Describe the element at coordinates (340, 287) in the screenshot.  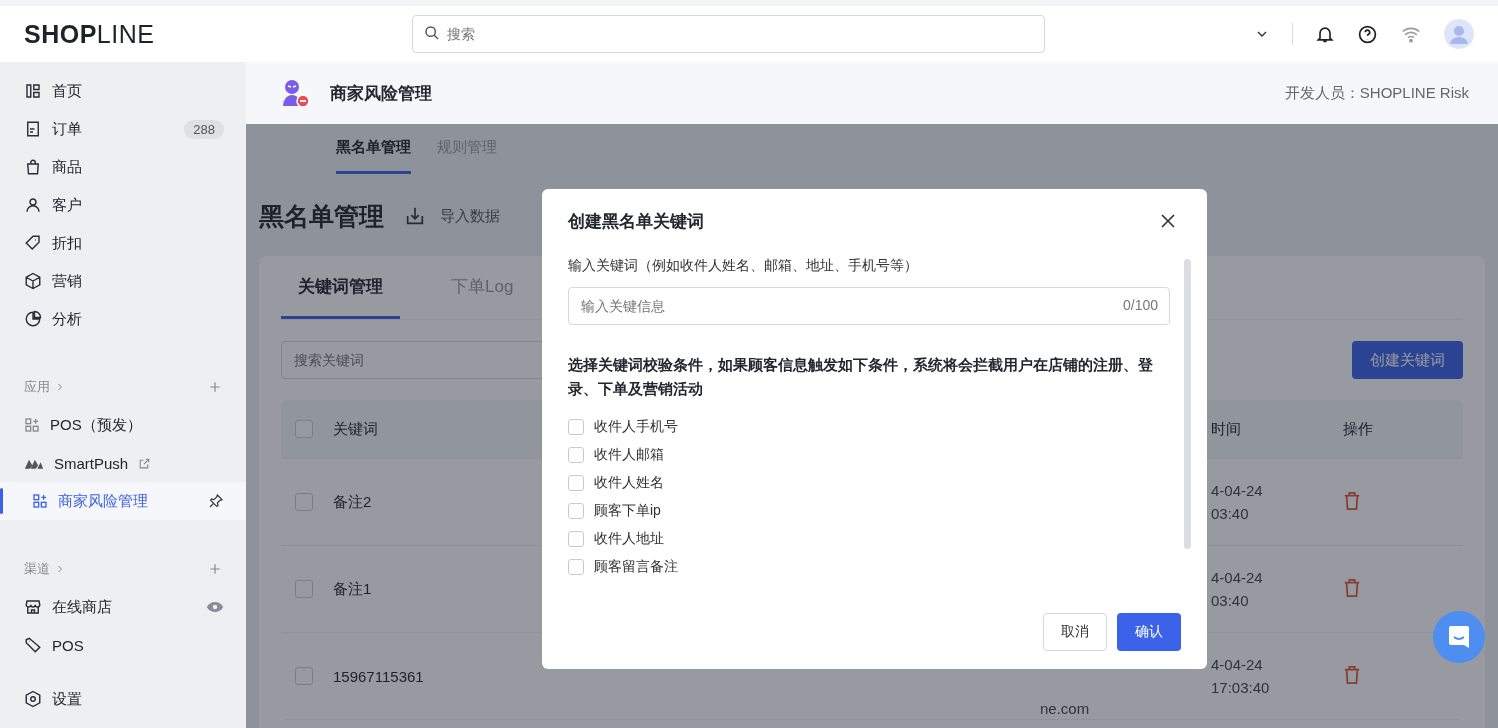
I see `tab: 关键词管理` at that location.